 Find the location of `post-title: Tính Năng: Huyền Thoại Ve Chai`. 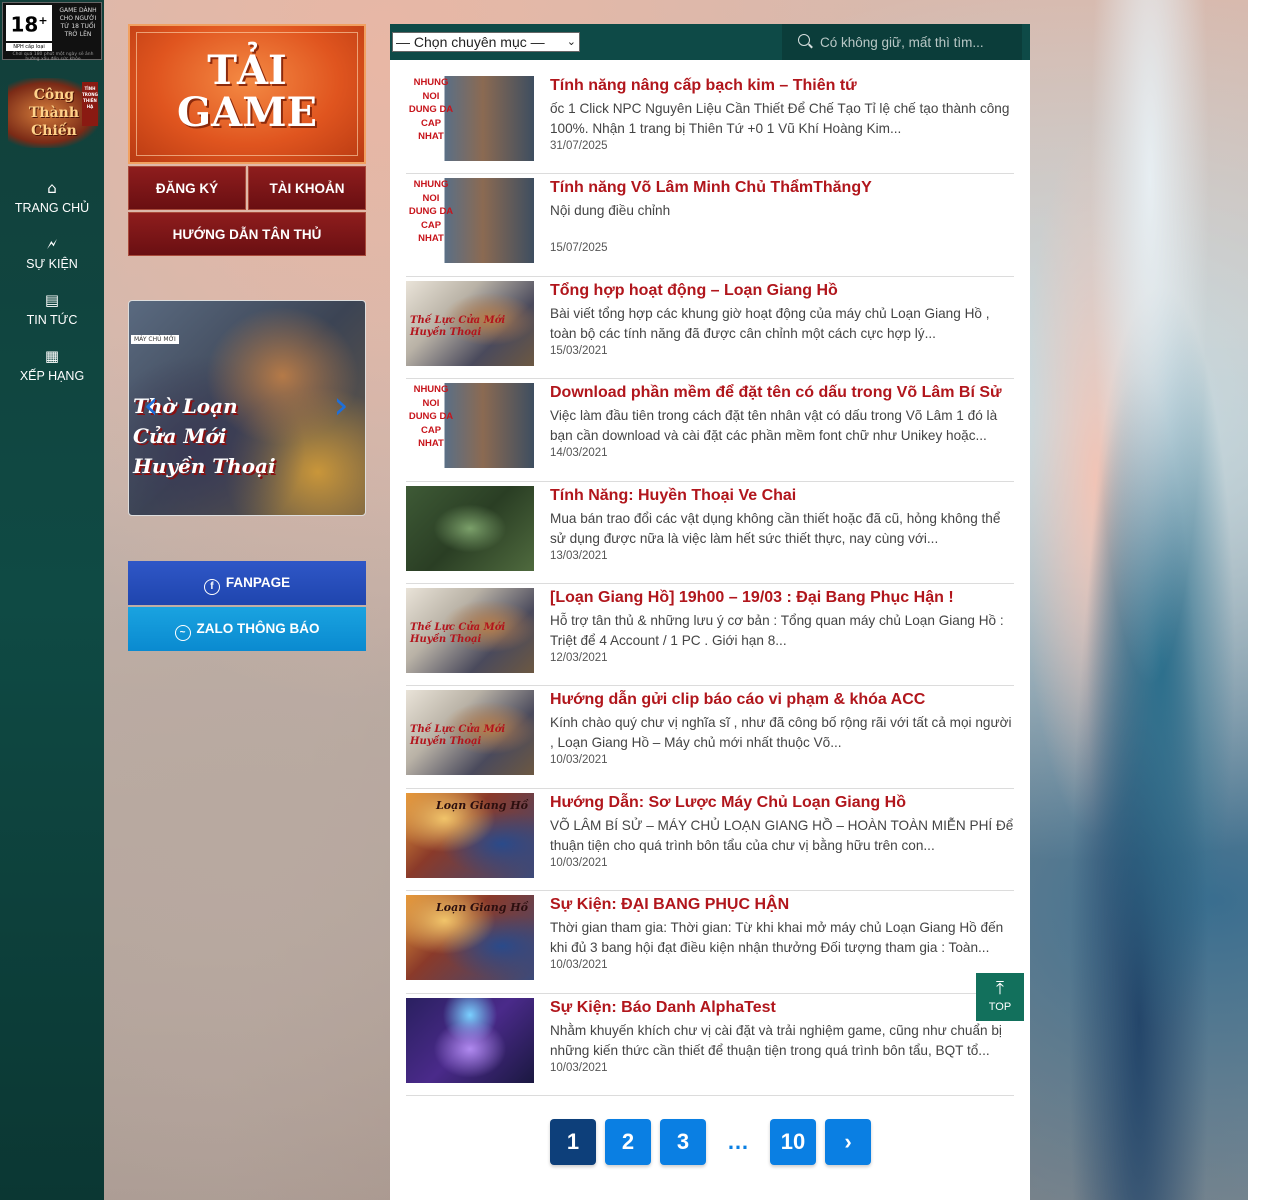

post-title: Tính Năng: Huyền Thoại Ve Chai is located at coordinates (782, 496).